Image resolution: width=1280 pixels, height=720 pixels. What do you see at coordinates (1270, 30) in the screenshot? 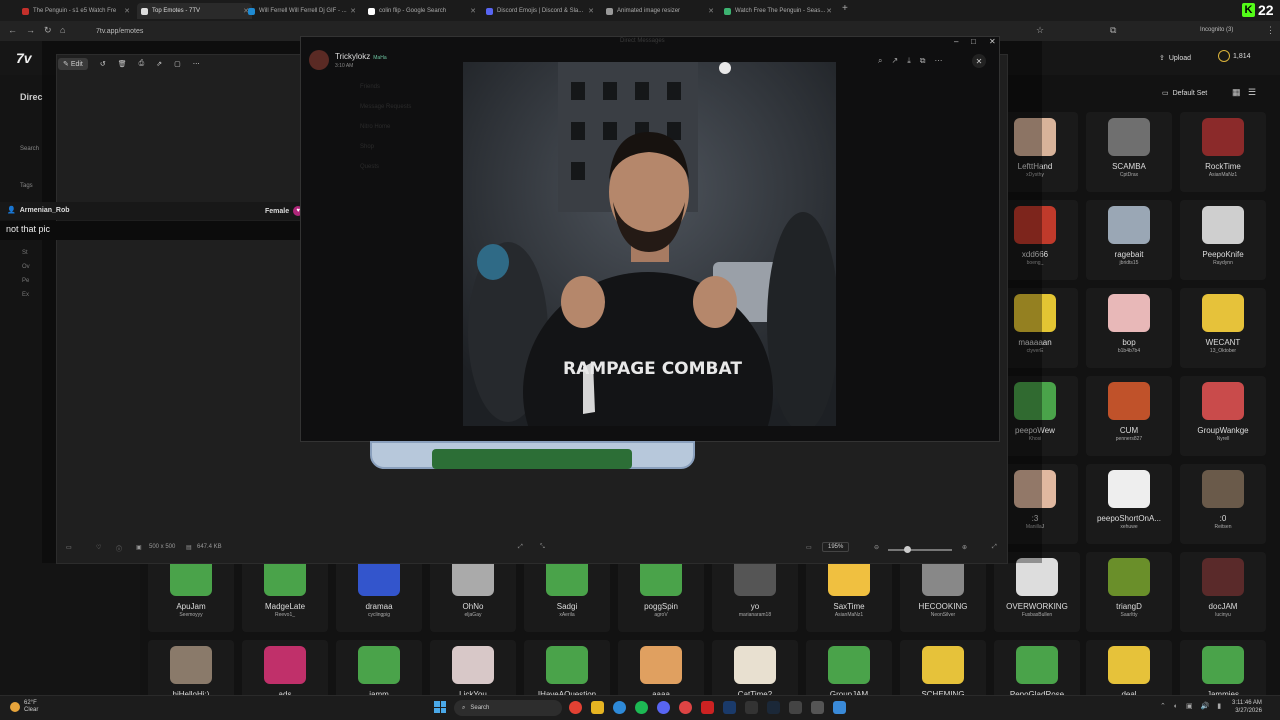
I see `menu-icon: ⋮` at bounding box center [1270, 30].